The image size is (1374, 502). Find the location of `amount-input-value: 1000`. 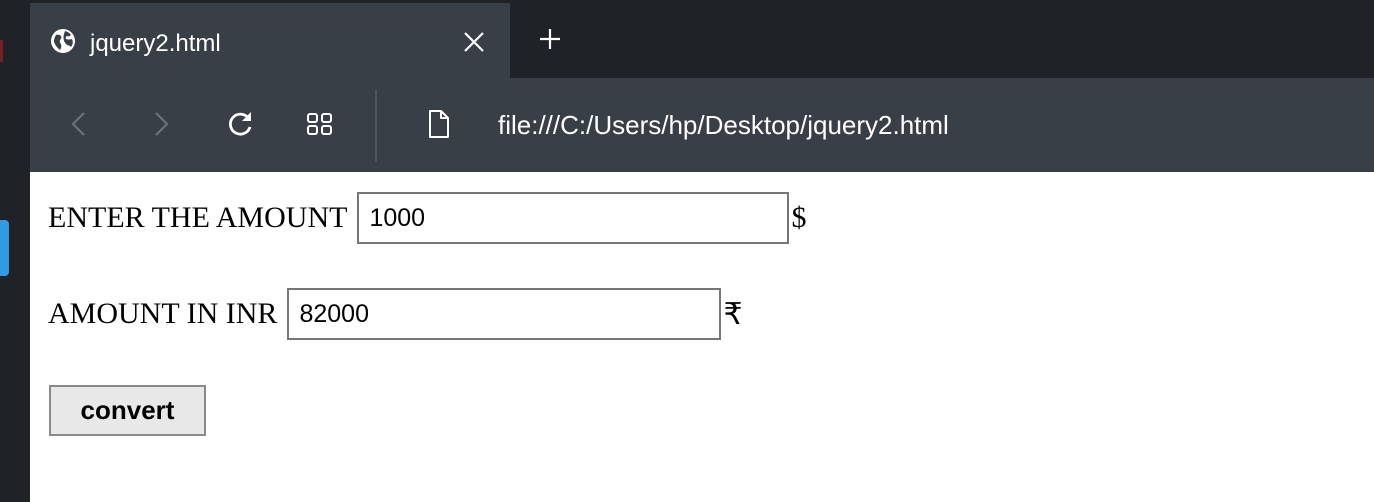

amount-input-value: 1000 is located at coordinates (397, 217).